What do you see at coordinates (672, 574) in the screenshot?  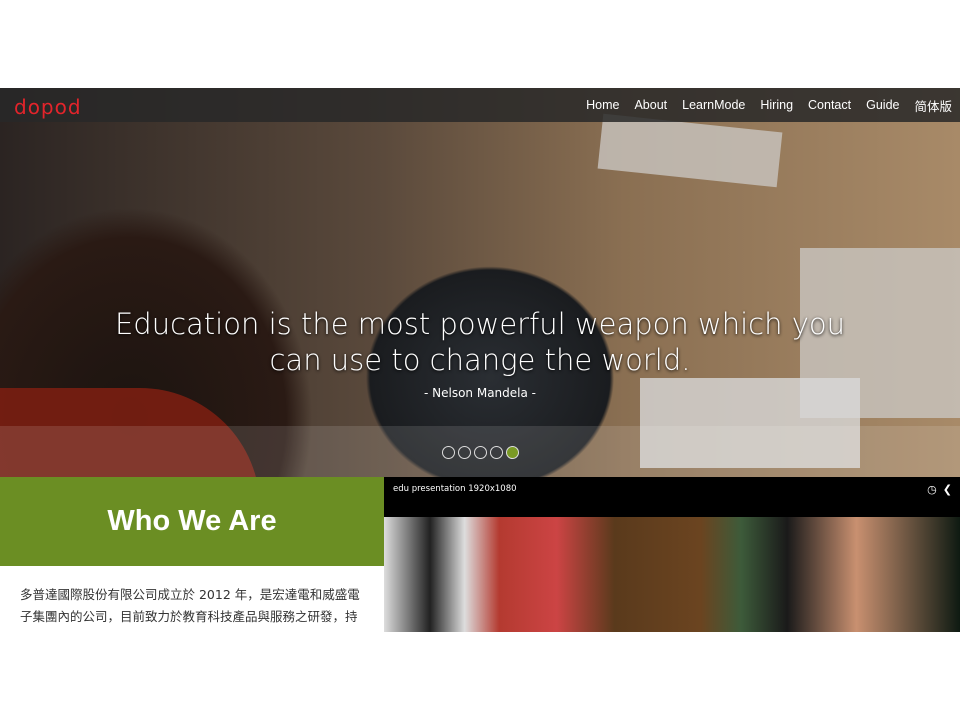 I see `video-frame` at bounding box center [672, 574].